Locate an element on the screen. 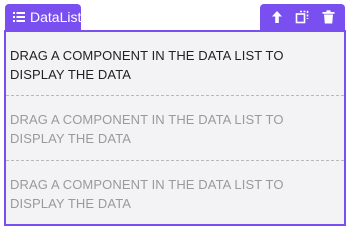 Image resolution: width=350 pixels, height=240 pixels. datalist-label: DataList is located at coordinates (56, 17).